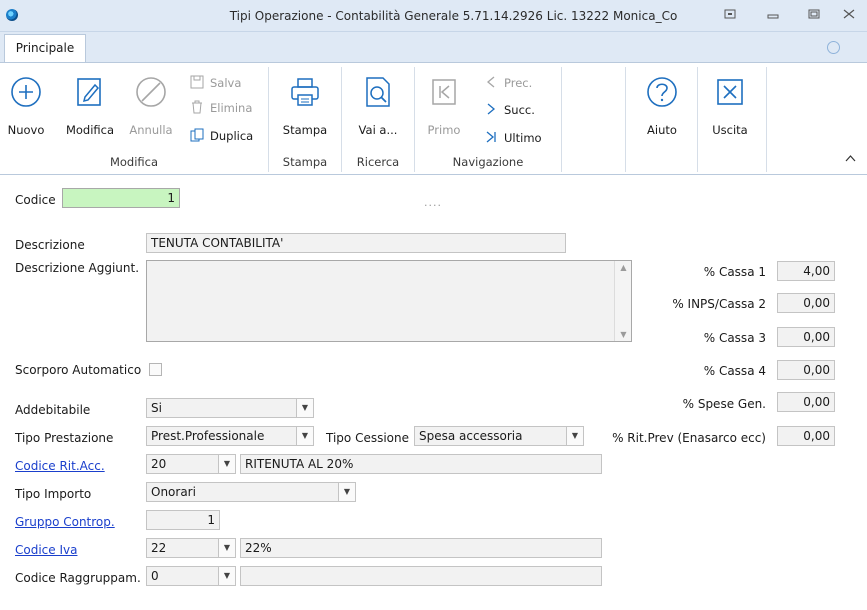 Image resolution: width=867 pixels, height=610 pixels. I want to click on modifica-button: Modifica, so click(90, 106).